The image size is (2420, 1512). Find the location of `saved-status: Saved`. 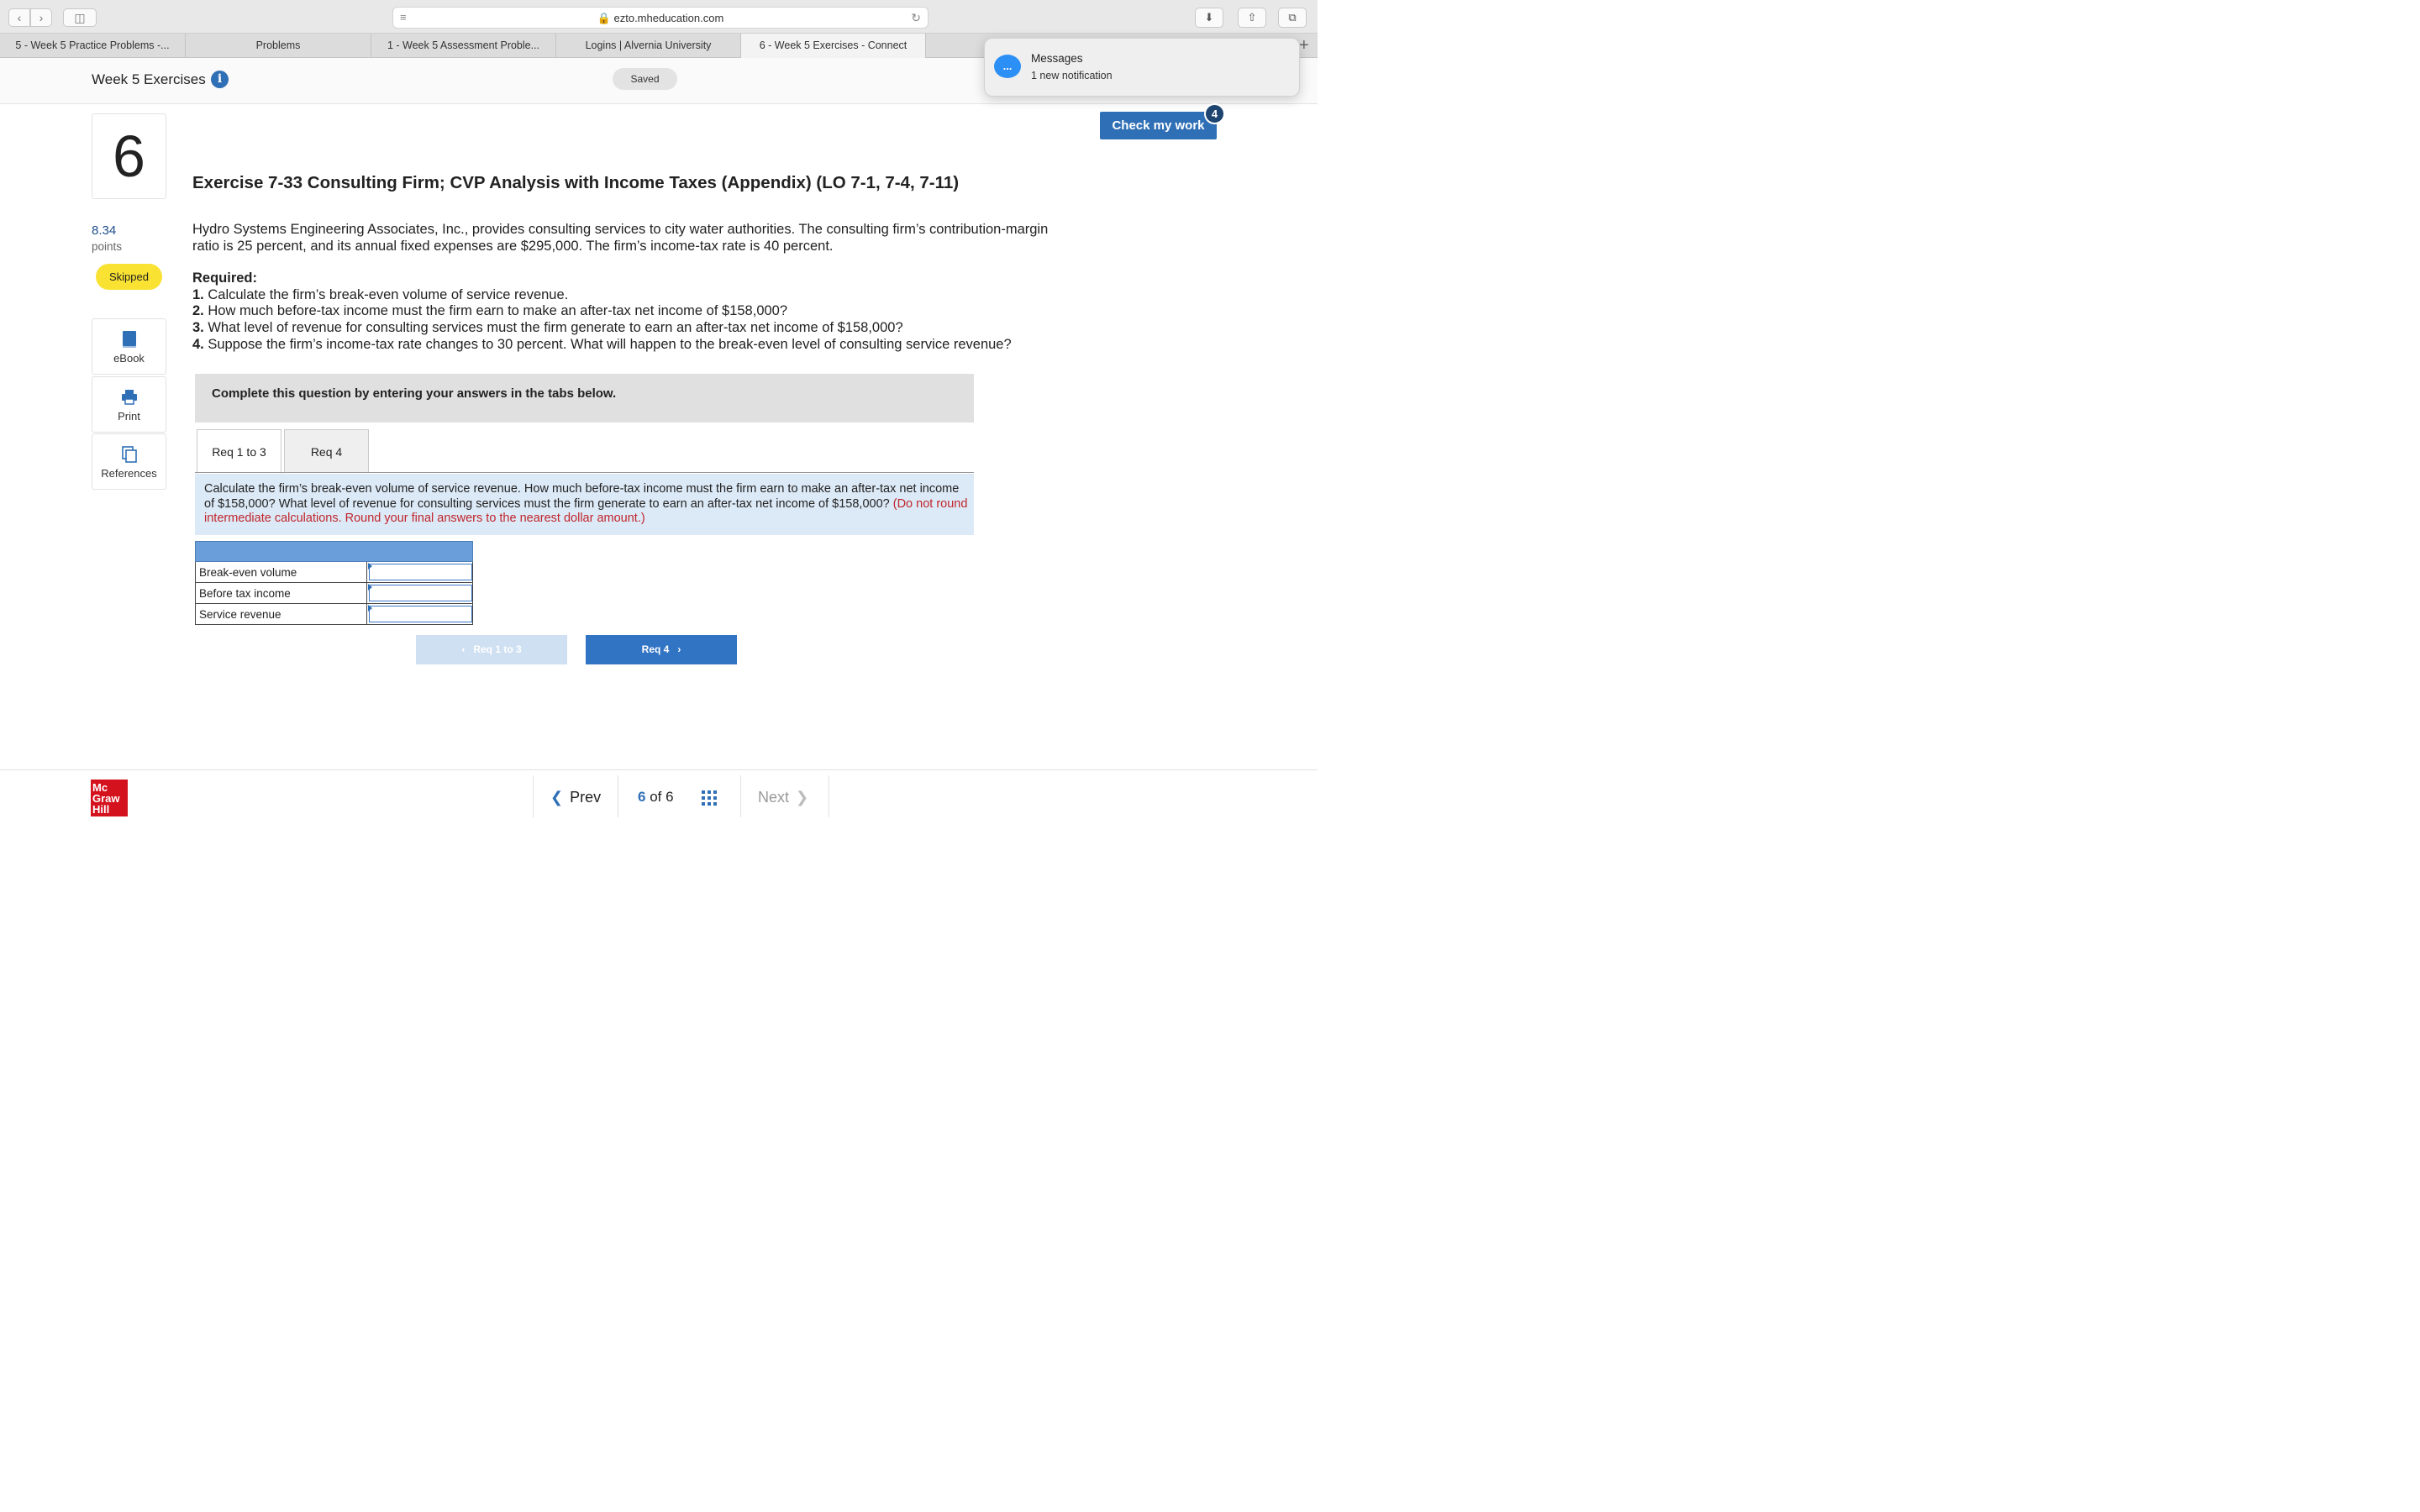

saved-status: Saved is located at coordinates (645, 79).